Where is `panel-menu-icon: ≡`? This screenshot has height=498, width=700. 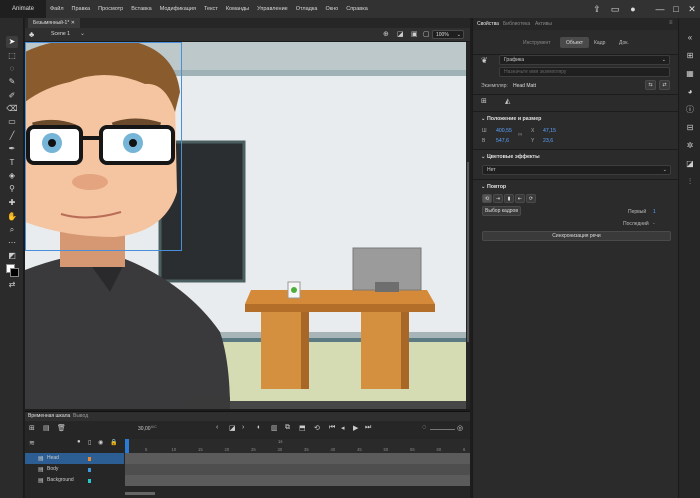
panel-menu-icon: ≡ is located at coordinates (671, 23).